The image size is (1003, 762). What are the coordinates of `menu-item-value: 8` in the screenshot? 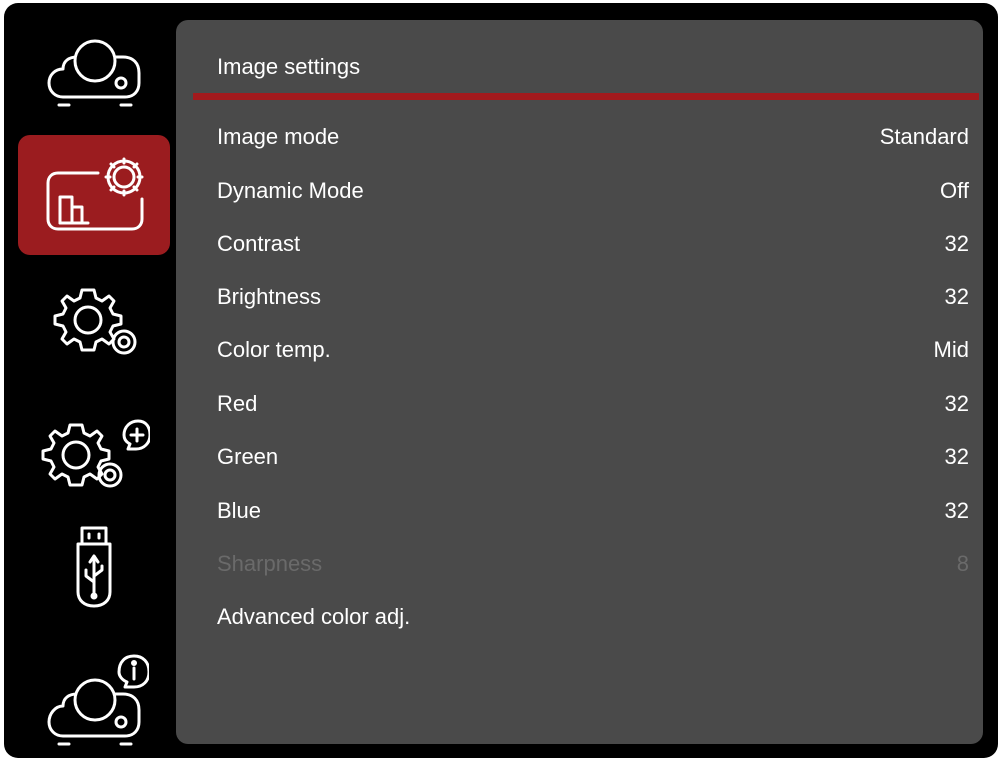 It's located at (962, 563).